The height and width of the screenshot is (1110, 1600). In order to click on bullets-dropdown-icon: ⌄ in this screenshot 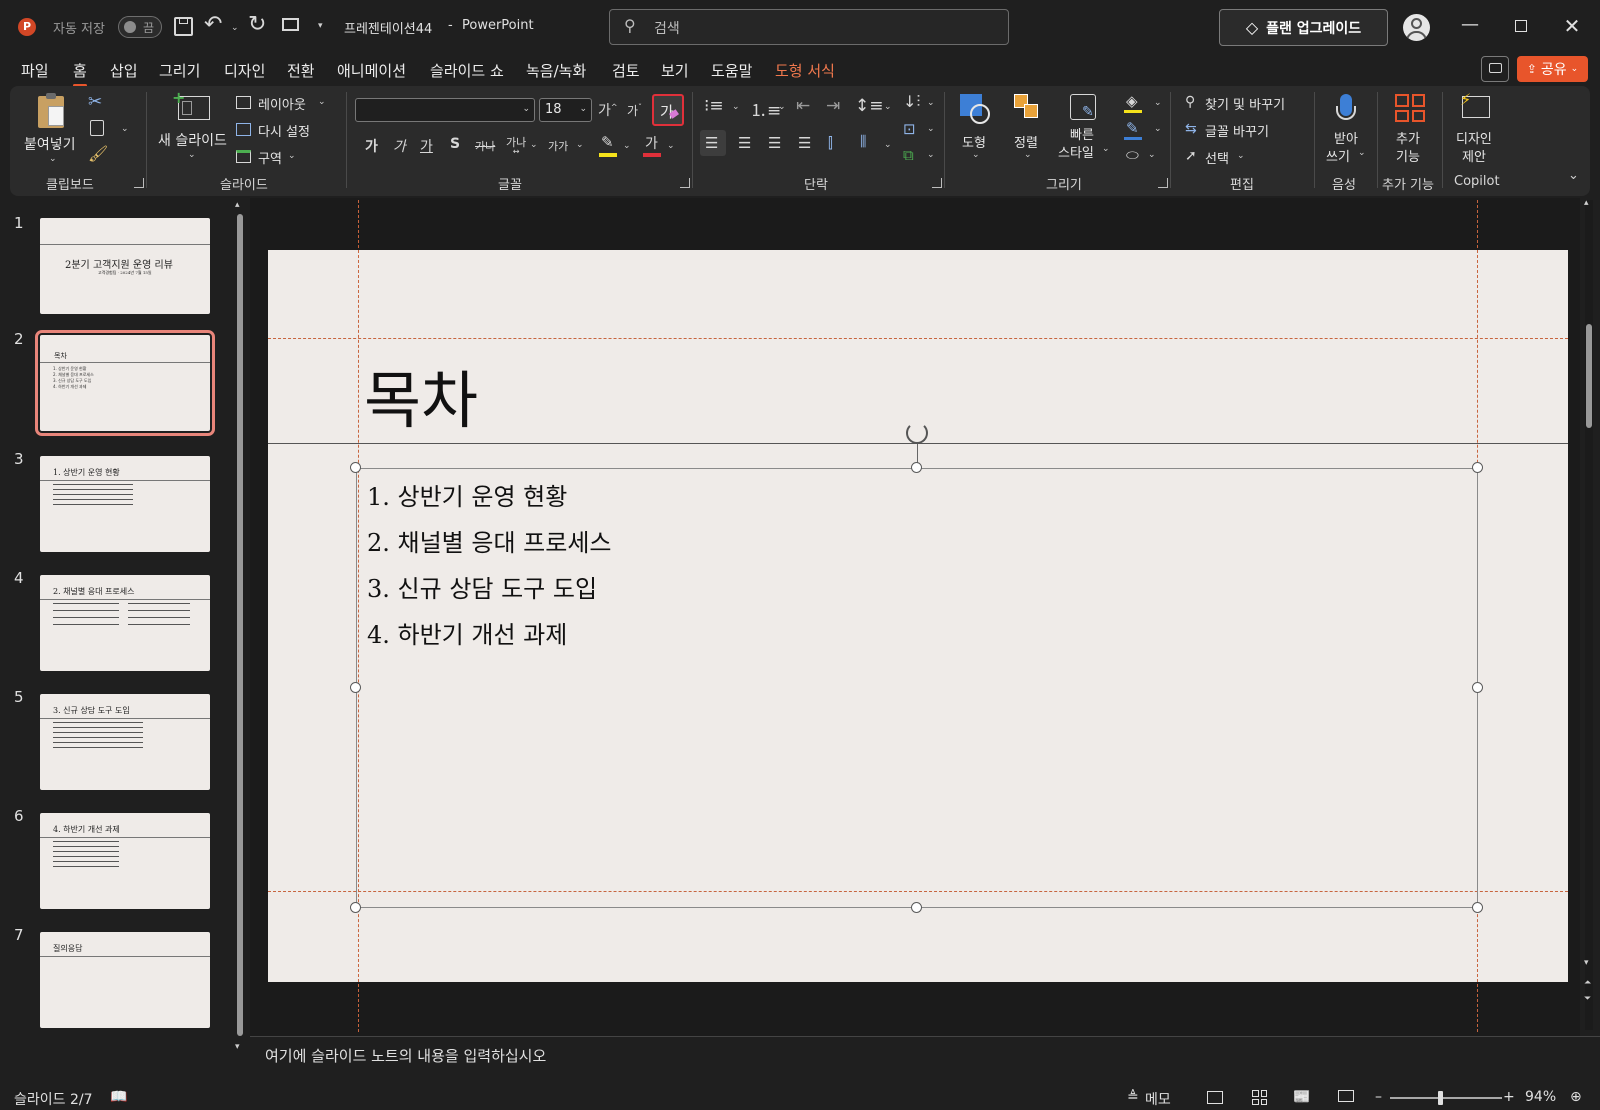, I will do `click(736, 107)`.